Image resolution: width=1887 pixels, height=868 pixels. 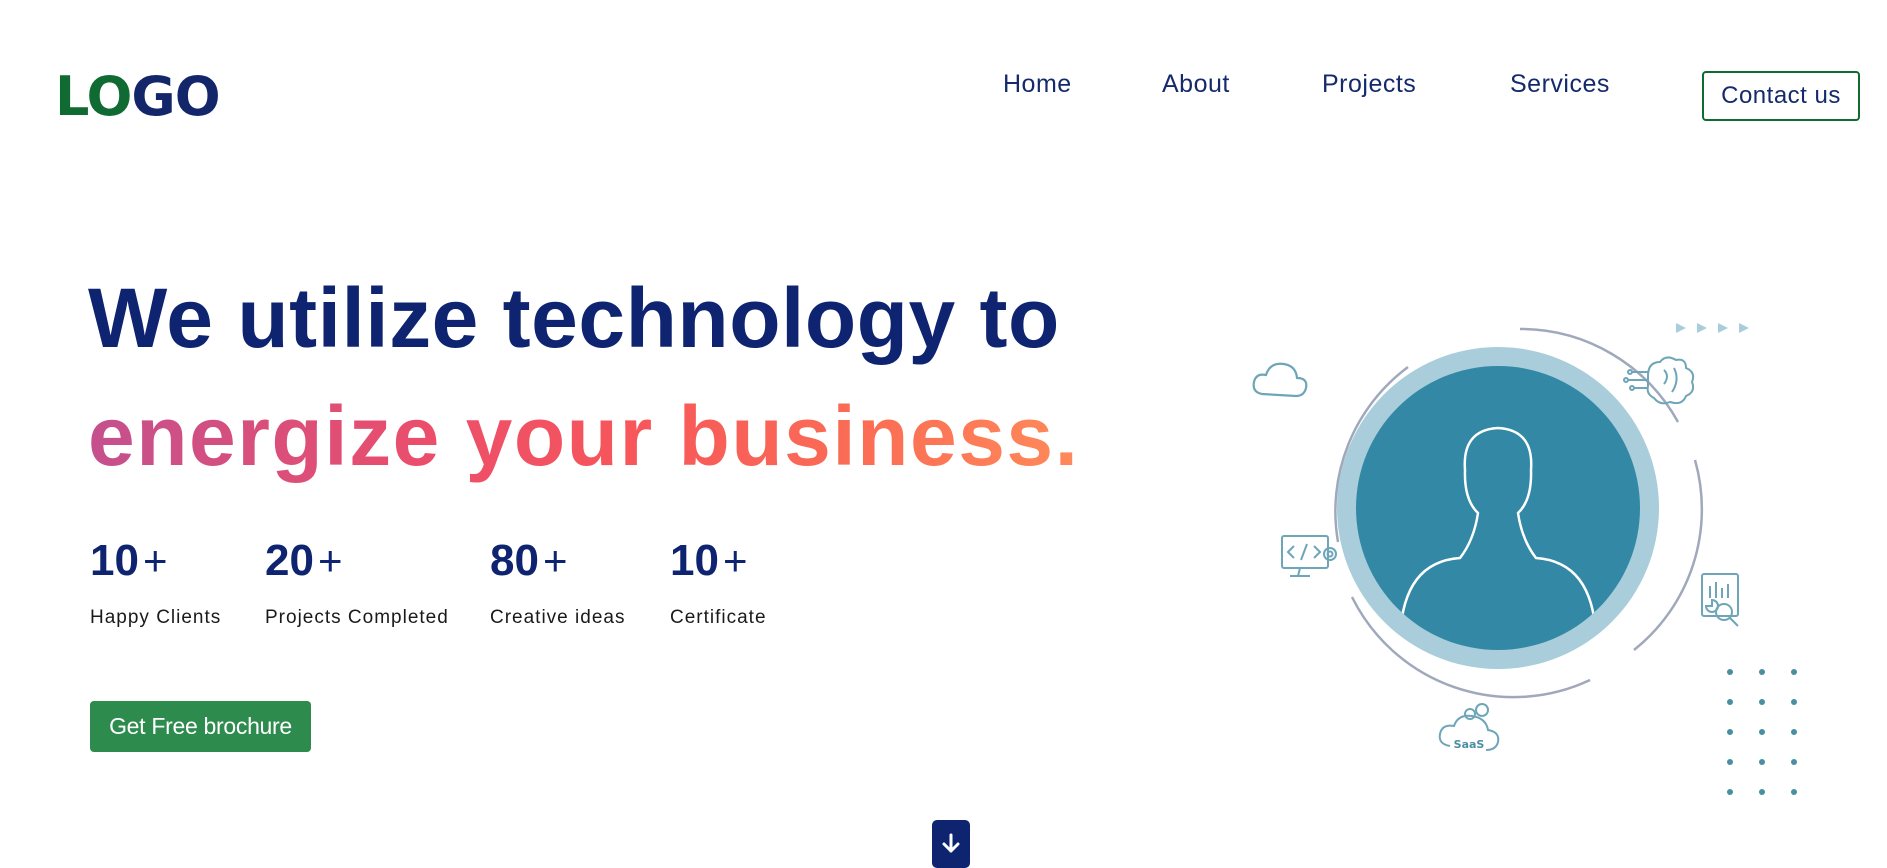 I want to click on hero-heading-line2: energize your business., so click(x=583, y=436).